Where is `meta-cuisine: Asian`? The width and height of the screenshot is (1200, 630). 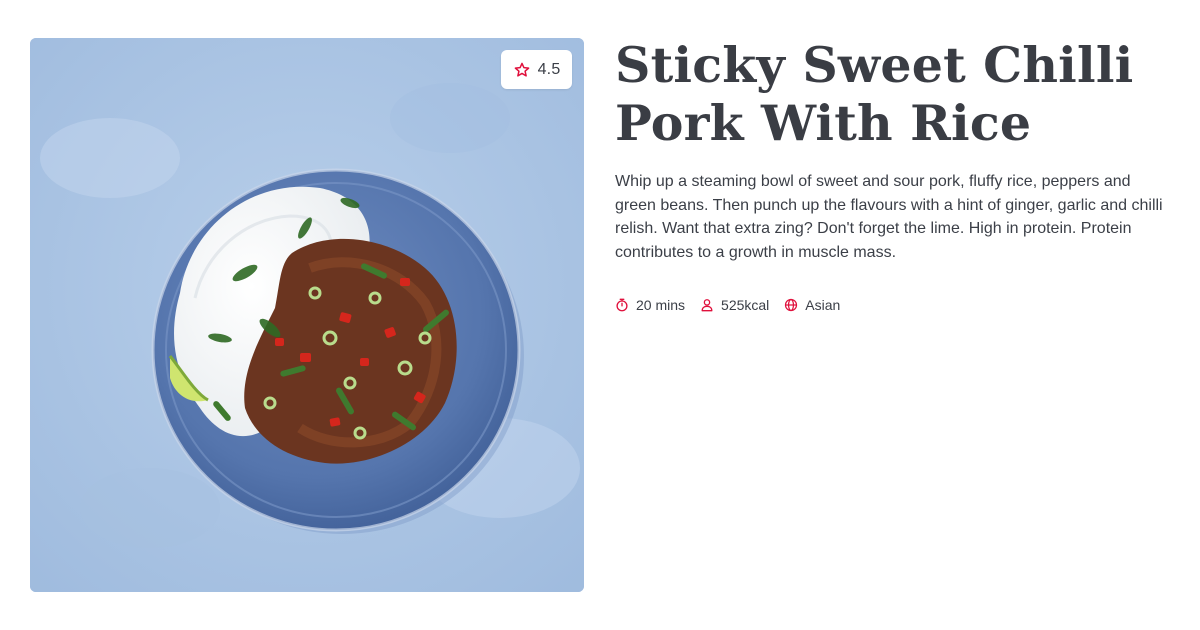 meta-cuisine: Asian is located at coordinates (812, 305).